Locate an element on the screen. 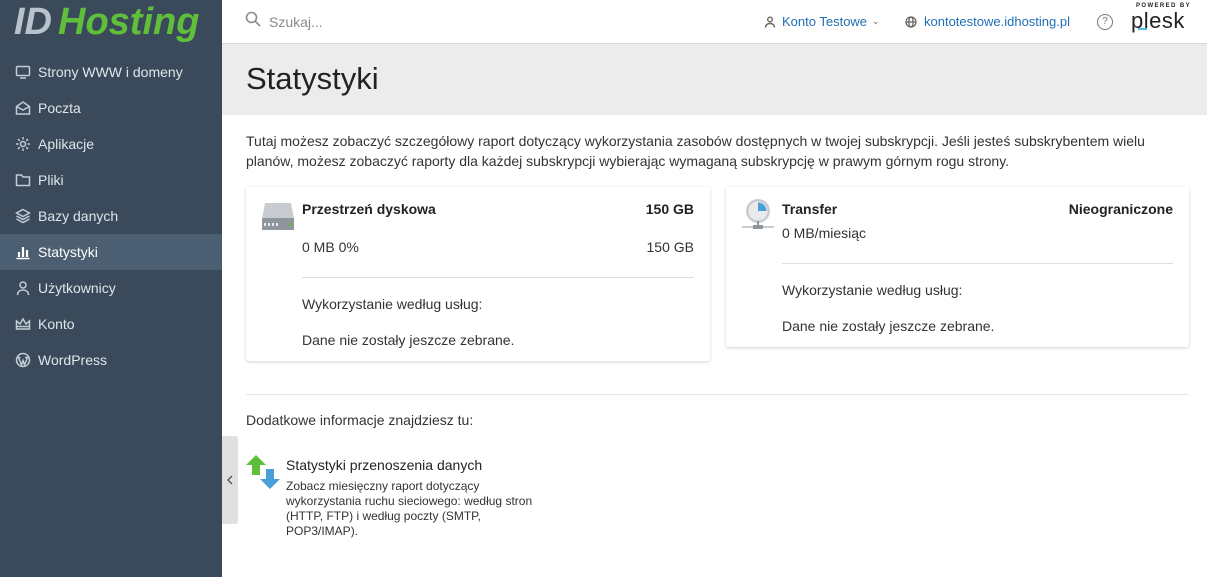  wordpress-icon is located at coordinates (23, 360).